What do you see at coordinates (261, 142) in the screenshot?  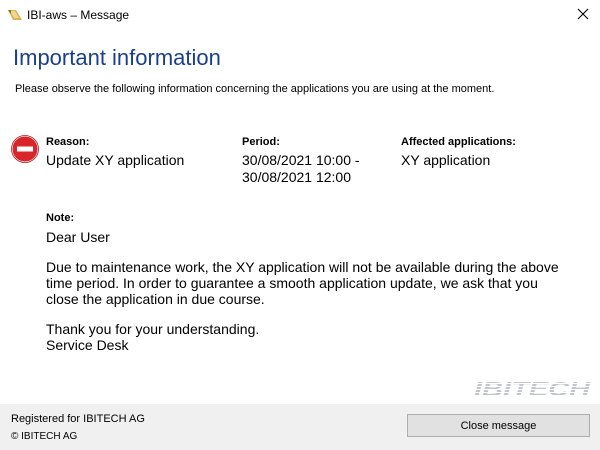 I see `period-label: Period:` at bounding box center [261, 142].